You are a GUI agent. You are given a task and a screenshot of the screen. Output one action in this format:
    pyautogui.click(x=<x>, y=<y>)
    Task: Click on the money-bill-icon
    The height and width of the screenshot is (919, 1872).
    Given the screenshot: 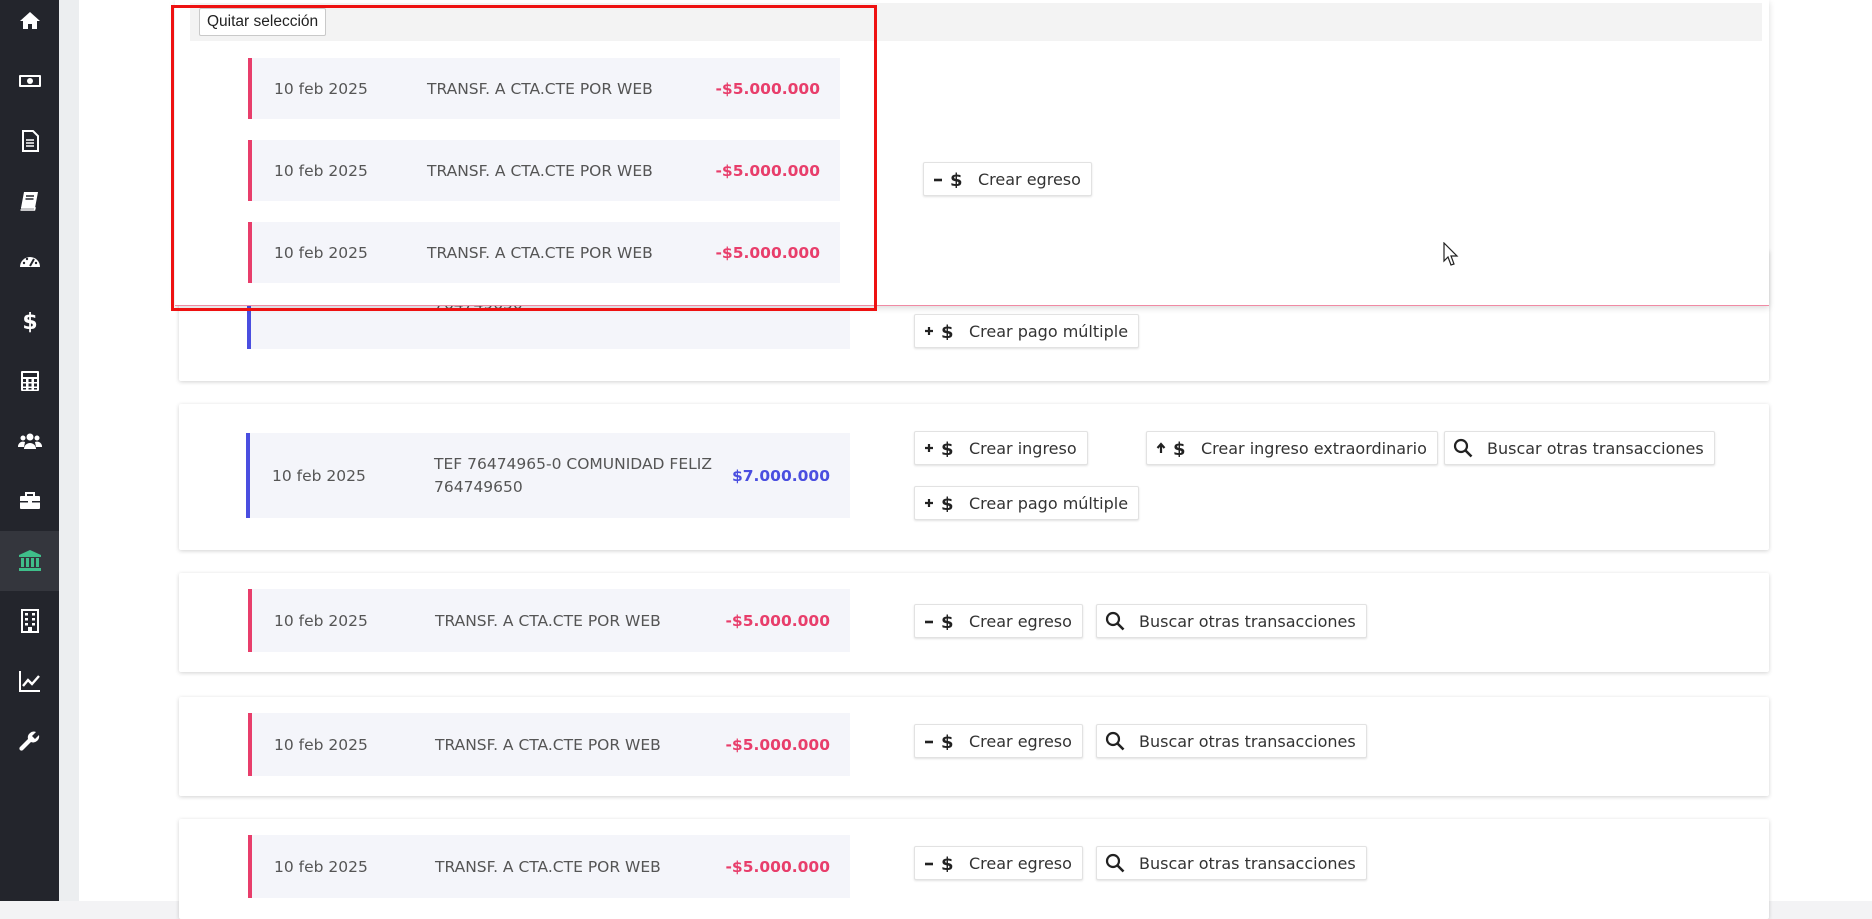 What is the action you would take?
    pyautogui.click(x=29, y=81)
    